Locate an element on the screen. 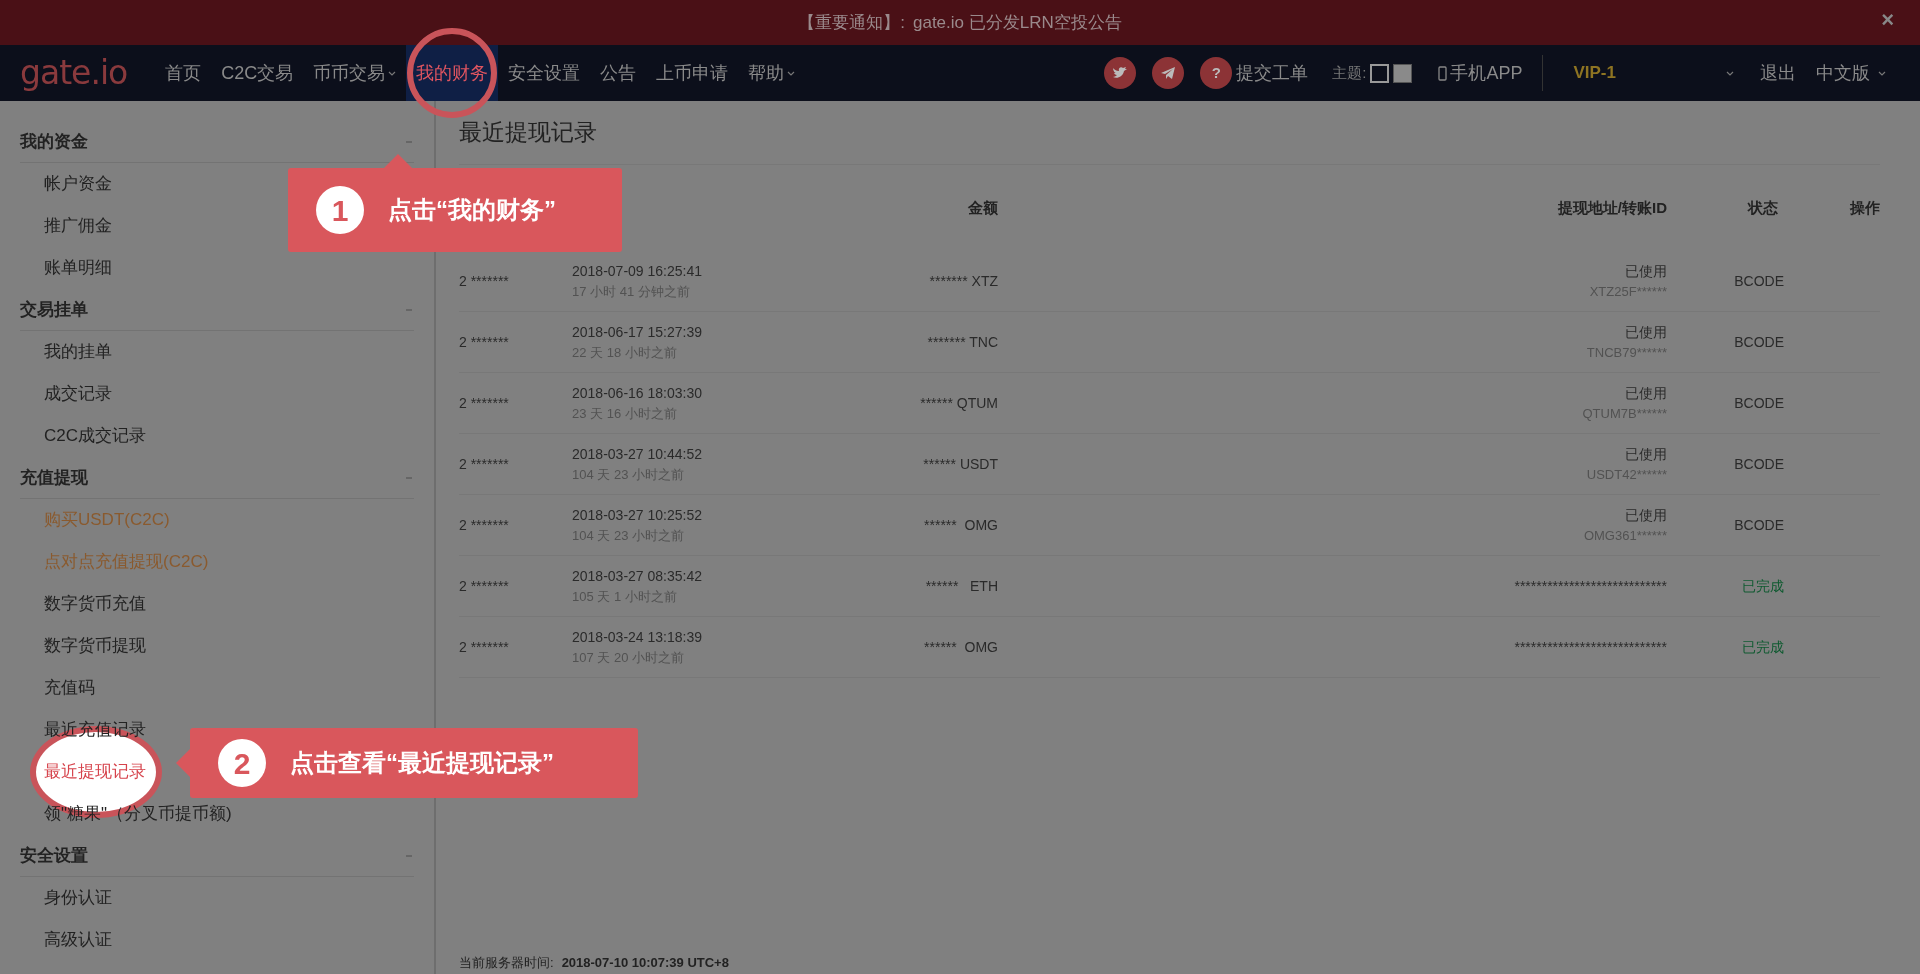 The width and height of the screenshot is (1920, 974). logo: gate.io is located at coordinates (74, 73).